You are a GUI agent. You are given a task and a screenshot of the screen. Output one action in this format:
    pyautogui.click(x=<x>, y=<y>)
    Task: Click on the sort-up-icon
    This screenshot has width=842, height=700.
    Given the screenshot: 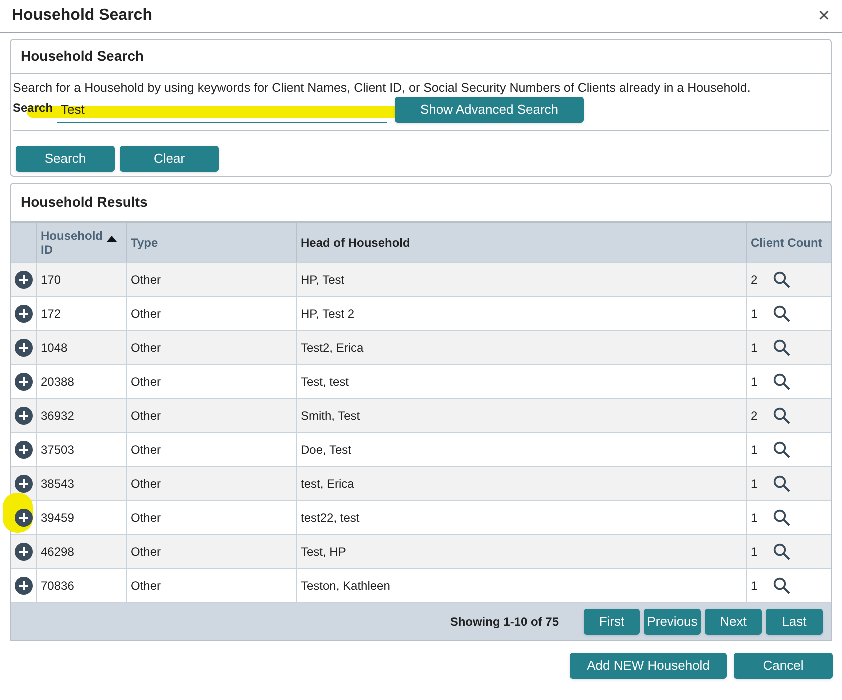 What is the action you would take?
    pyautogui.click(x=112, y=239)
    